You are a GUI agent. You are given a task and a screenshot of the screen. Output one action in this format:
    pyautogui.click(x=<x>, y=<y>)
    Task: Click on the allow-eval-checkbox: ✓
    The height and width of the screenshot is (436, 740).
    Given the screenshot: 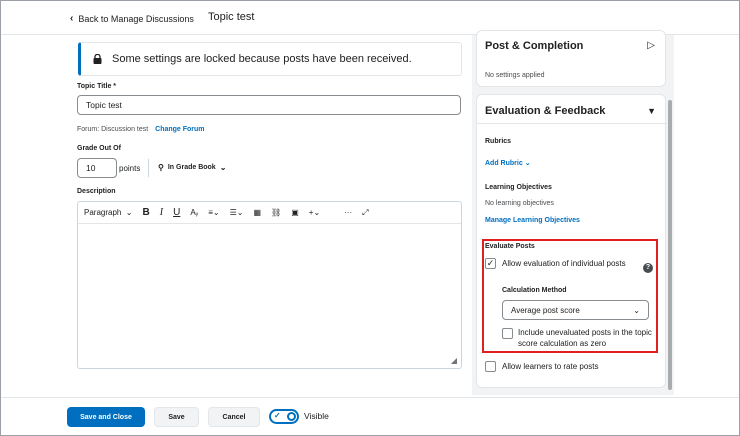 What is the action you would take?
    pyautogui.click(x=490, y=263)
    